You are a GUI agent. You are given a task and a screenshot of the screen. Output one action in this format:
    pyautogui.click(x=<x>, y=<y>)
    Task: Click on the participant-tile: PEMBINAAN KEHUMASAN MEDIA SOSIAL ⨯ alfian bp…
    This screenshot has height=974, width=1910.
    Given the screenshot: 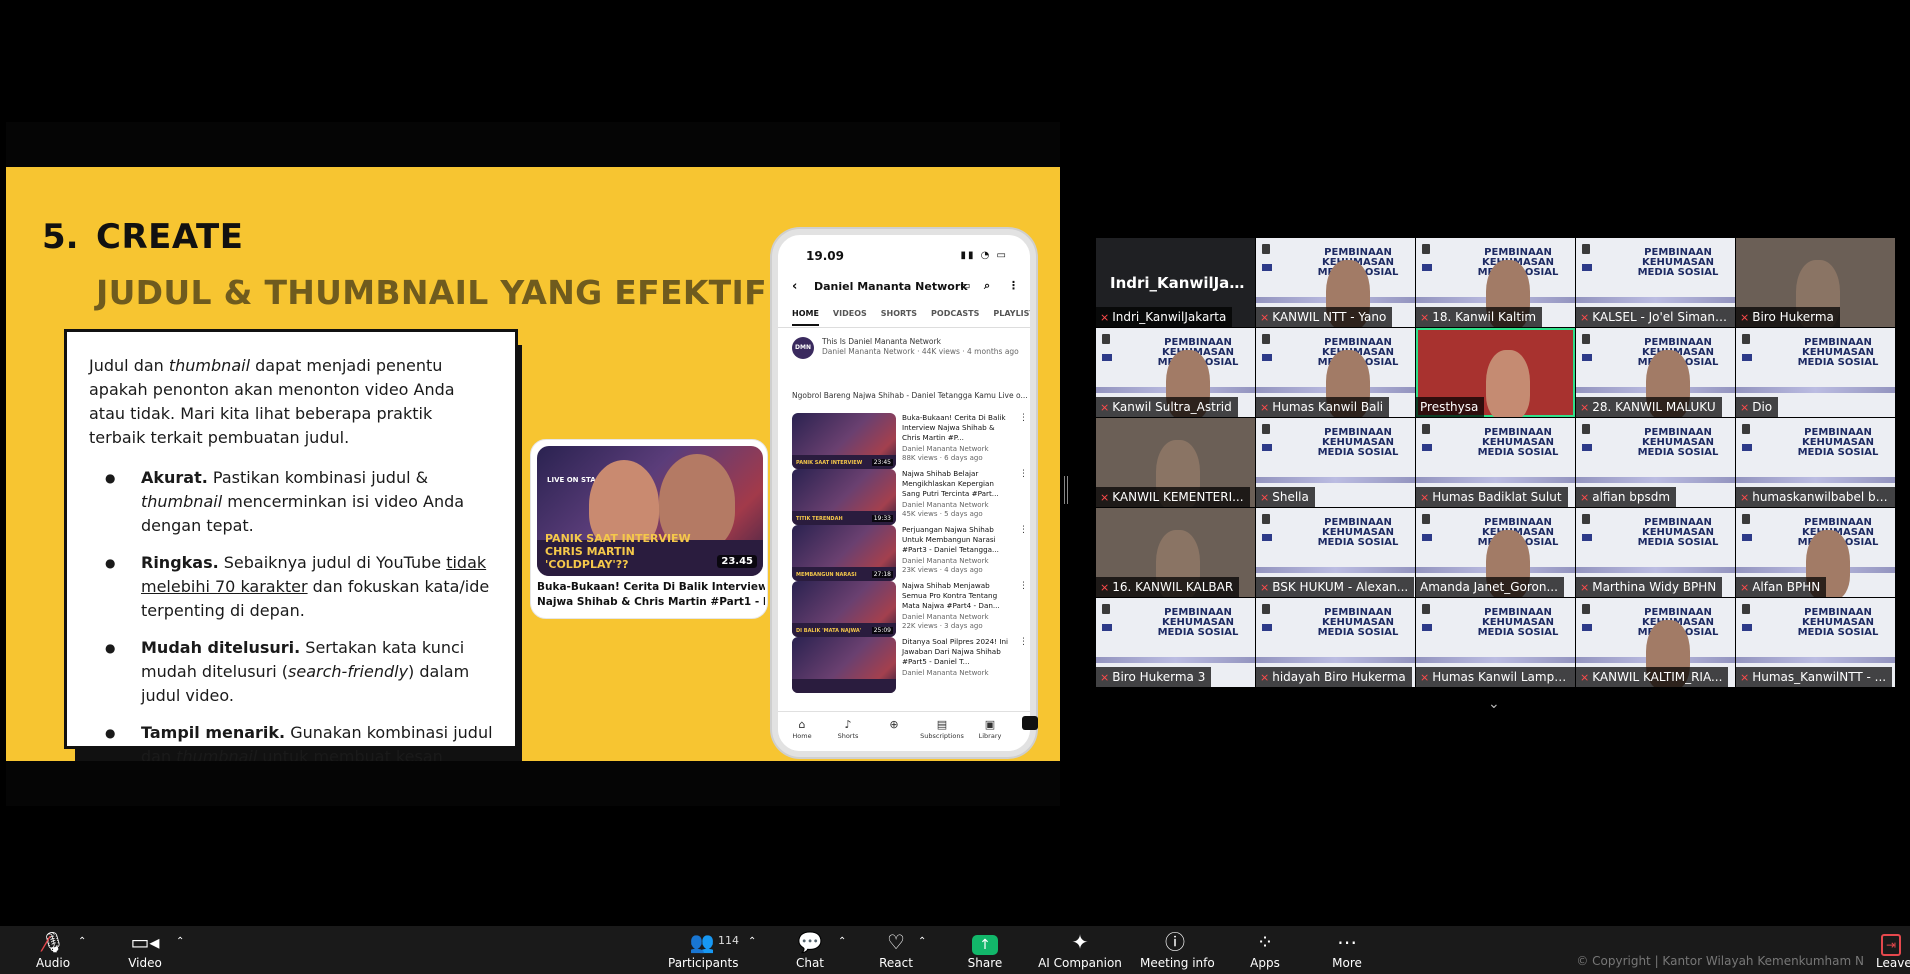 What is the action you would take?
    pyautogui.click(x=1655, y=462)
    